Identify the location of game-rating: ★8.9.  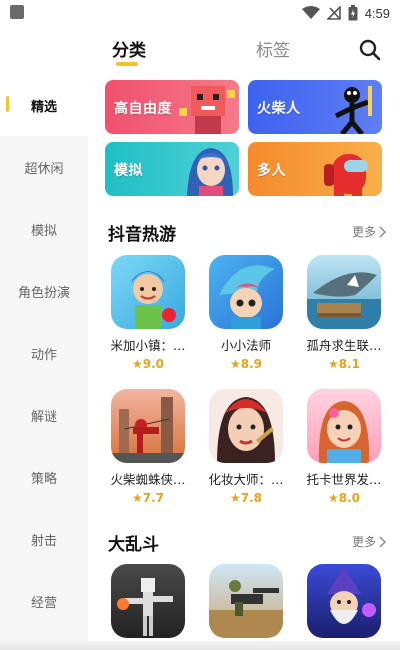
(246, 364).